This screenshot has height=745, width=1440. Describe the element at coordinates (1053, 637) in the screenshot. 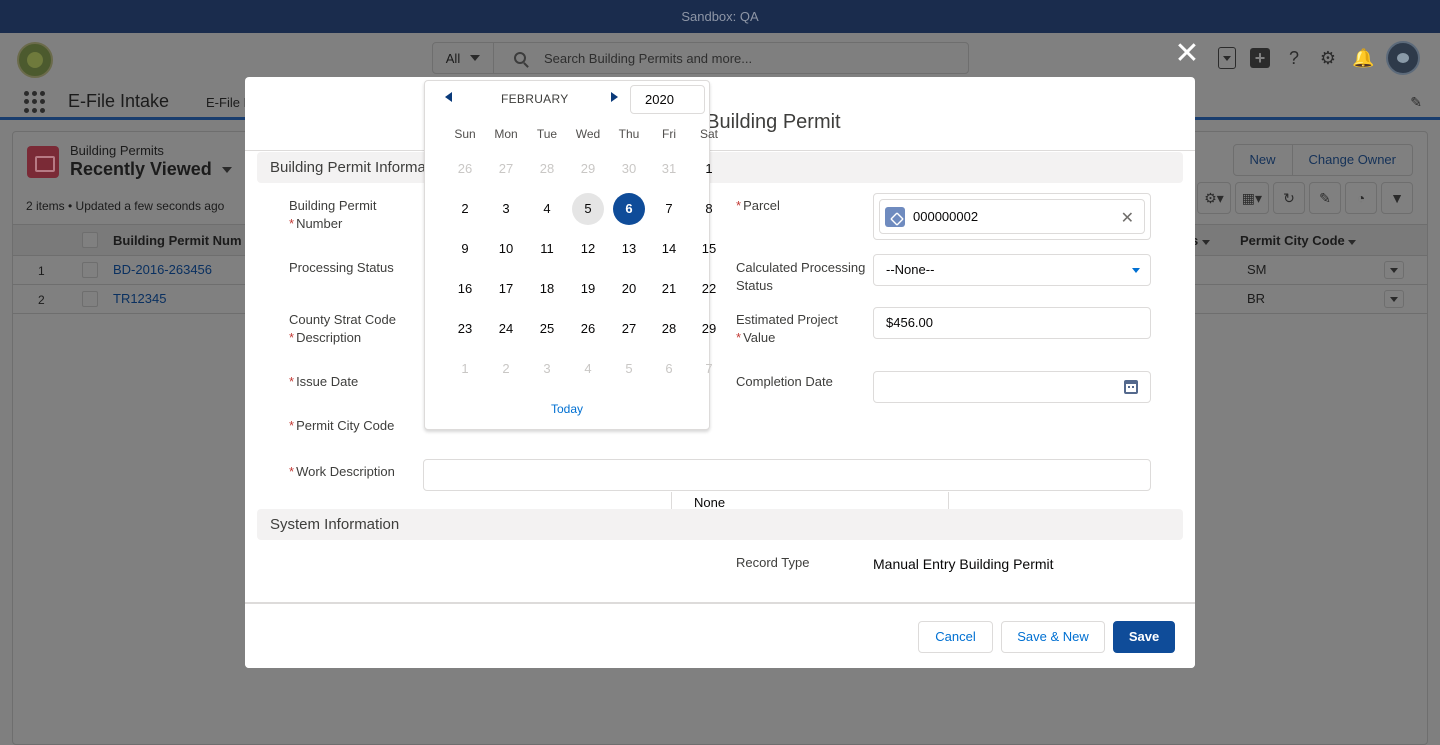

I see `save-new-button: Save & New` at that location.